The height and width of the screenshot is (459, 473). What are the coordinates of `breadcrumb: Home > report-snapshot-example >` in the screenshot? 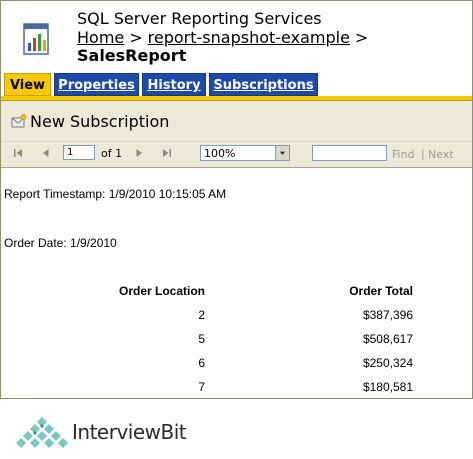 It's located at (225, 37).